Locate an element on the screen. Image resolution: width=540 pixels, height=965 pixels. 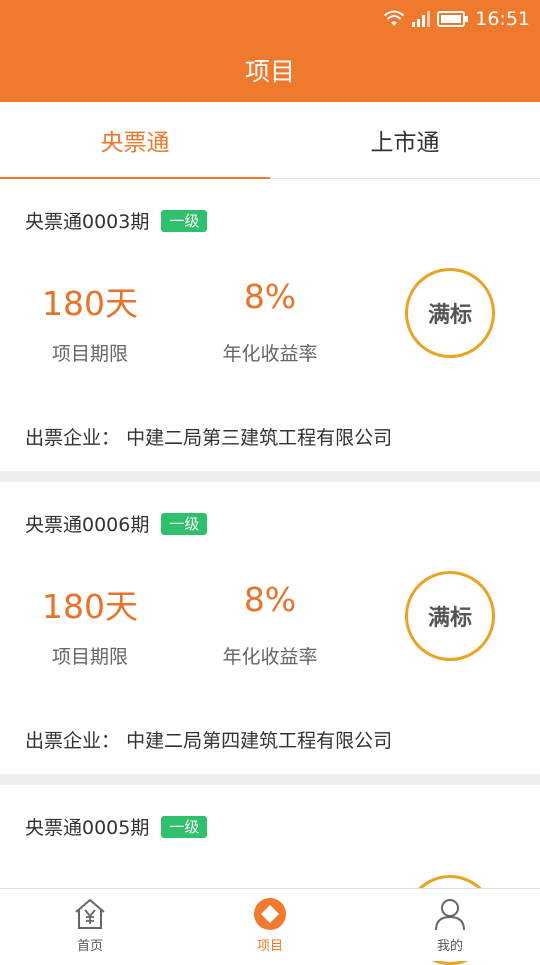
tab-yangpiaotong: 央票通 is located at coordinates (135, 140).